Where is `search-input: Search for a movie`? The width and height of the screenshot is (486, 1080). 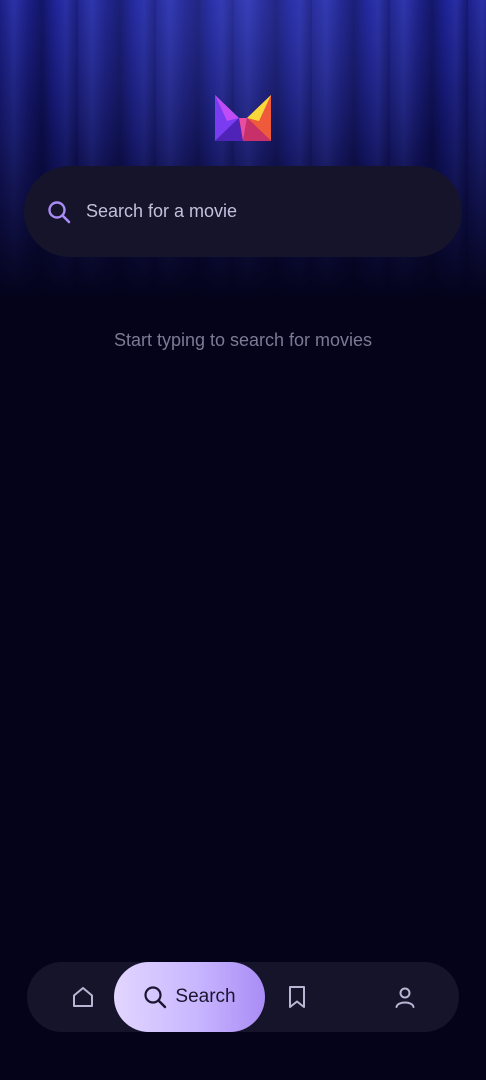 search-input: Search for a movie is located at coordinates (243, 211).